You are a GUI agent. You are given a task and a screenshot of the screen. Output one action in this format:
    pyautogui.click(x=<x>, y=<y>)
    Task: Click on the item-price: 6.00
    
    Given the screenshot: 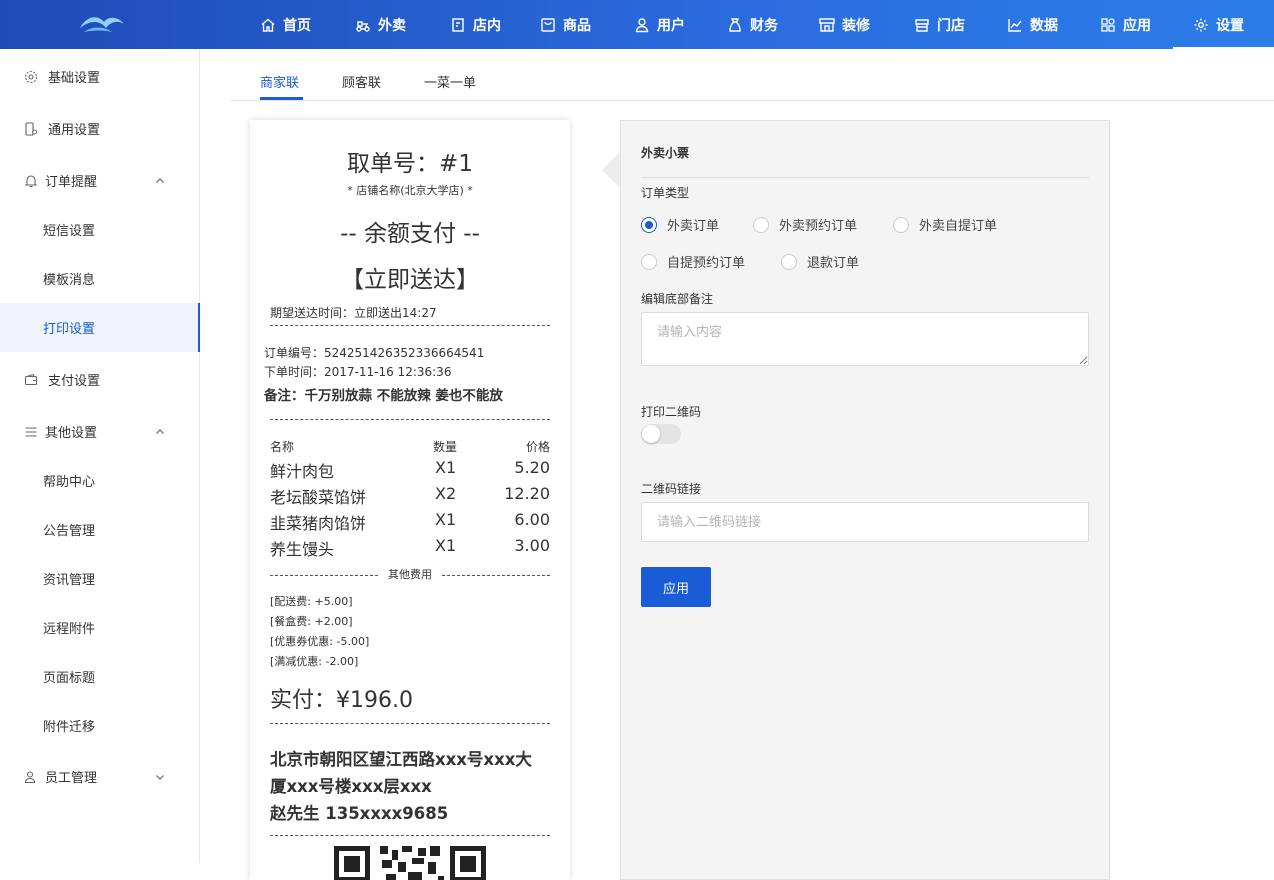 What is the action you would take?
    pyautogui.click(x=532, y=519)
    